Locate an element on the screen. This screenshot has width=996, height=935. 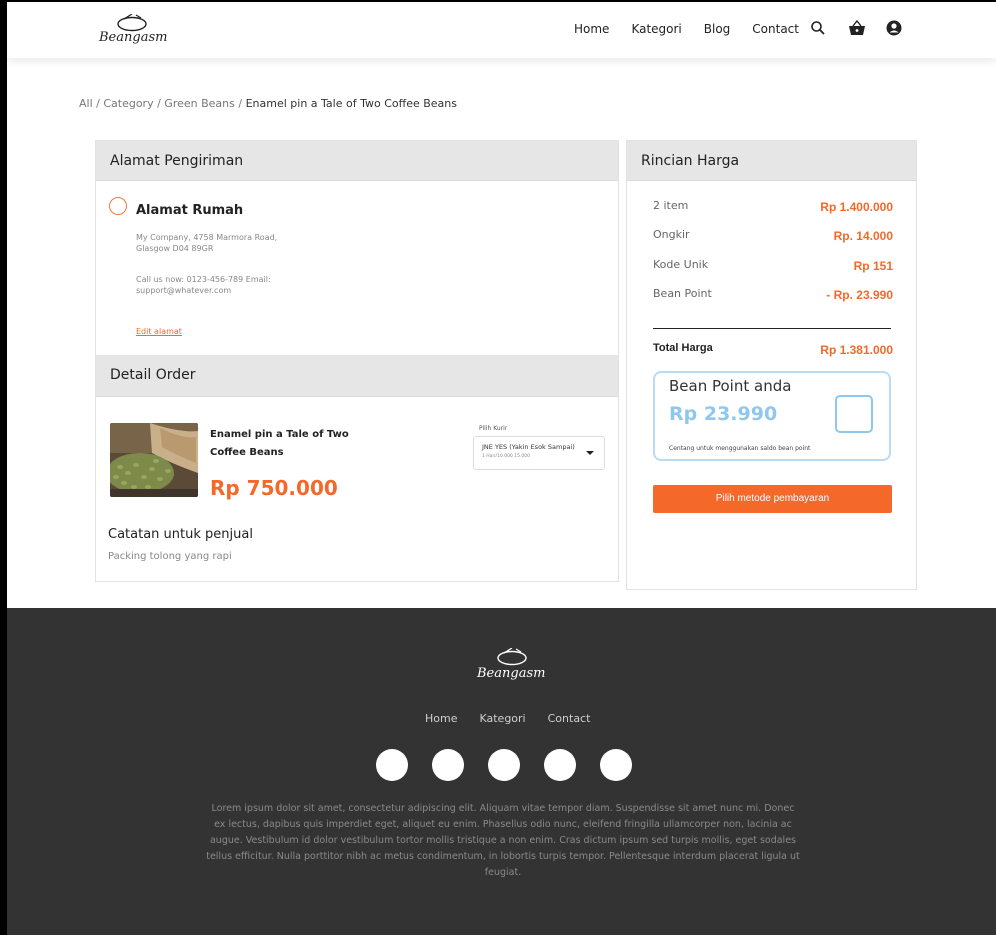
address-line-2: Glasgow D04 89GR is located at coordinates (175, 248).